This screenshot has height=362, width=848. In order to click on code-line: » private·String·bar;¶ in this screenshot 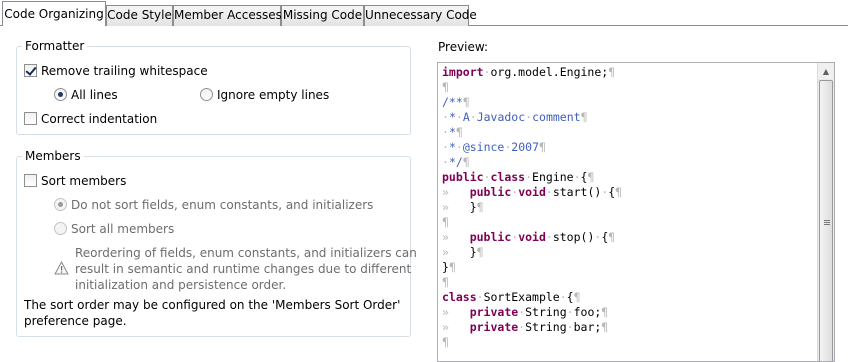, I will do `click(525, 327)`.